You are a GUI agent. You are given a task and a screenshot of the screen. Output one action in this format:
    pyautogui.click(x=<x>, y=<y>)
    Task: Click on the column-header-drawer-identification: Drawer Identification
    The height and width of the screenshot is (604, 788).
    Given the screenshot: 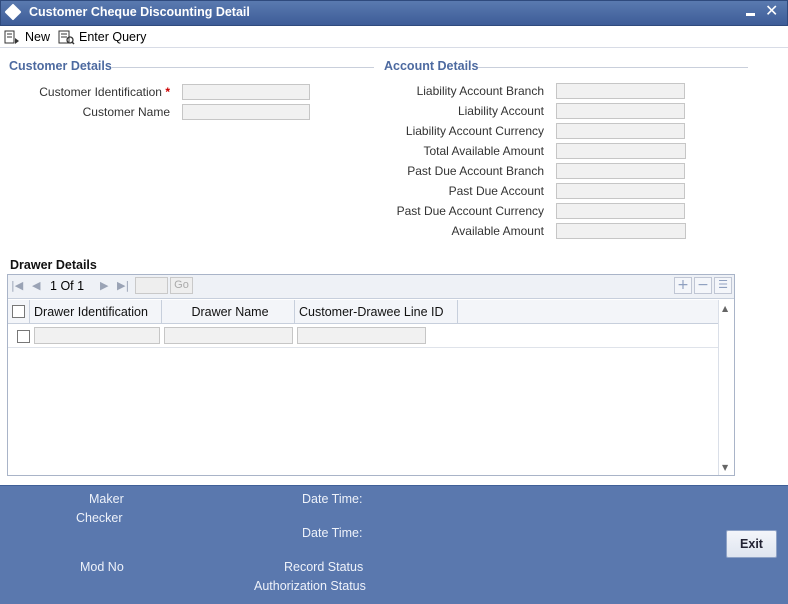 What is the action you would take?
    pyautogui.click(x=96, y=312)
    